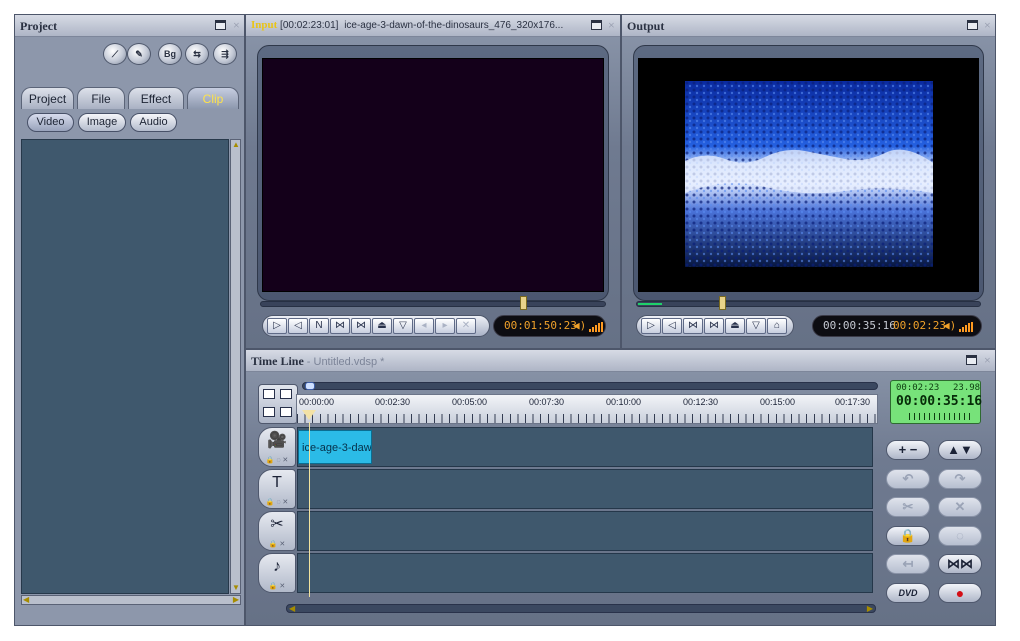 This screenshot has width=1020, height=641. I want to click on record-button: ●, so click(960, 593).